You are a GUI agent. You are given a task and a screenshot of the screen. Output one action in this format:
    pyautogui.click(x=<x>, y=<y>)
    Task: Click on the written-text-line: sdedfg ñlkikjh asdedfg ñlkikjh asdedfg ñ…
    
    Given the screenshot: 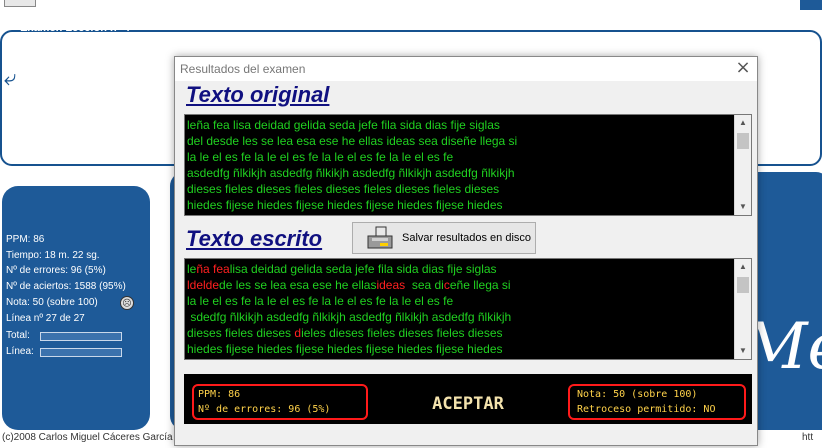 What is the action you would take?
    pyautogui.click(x=349, y=317)
    